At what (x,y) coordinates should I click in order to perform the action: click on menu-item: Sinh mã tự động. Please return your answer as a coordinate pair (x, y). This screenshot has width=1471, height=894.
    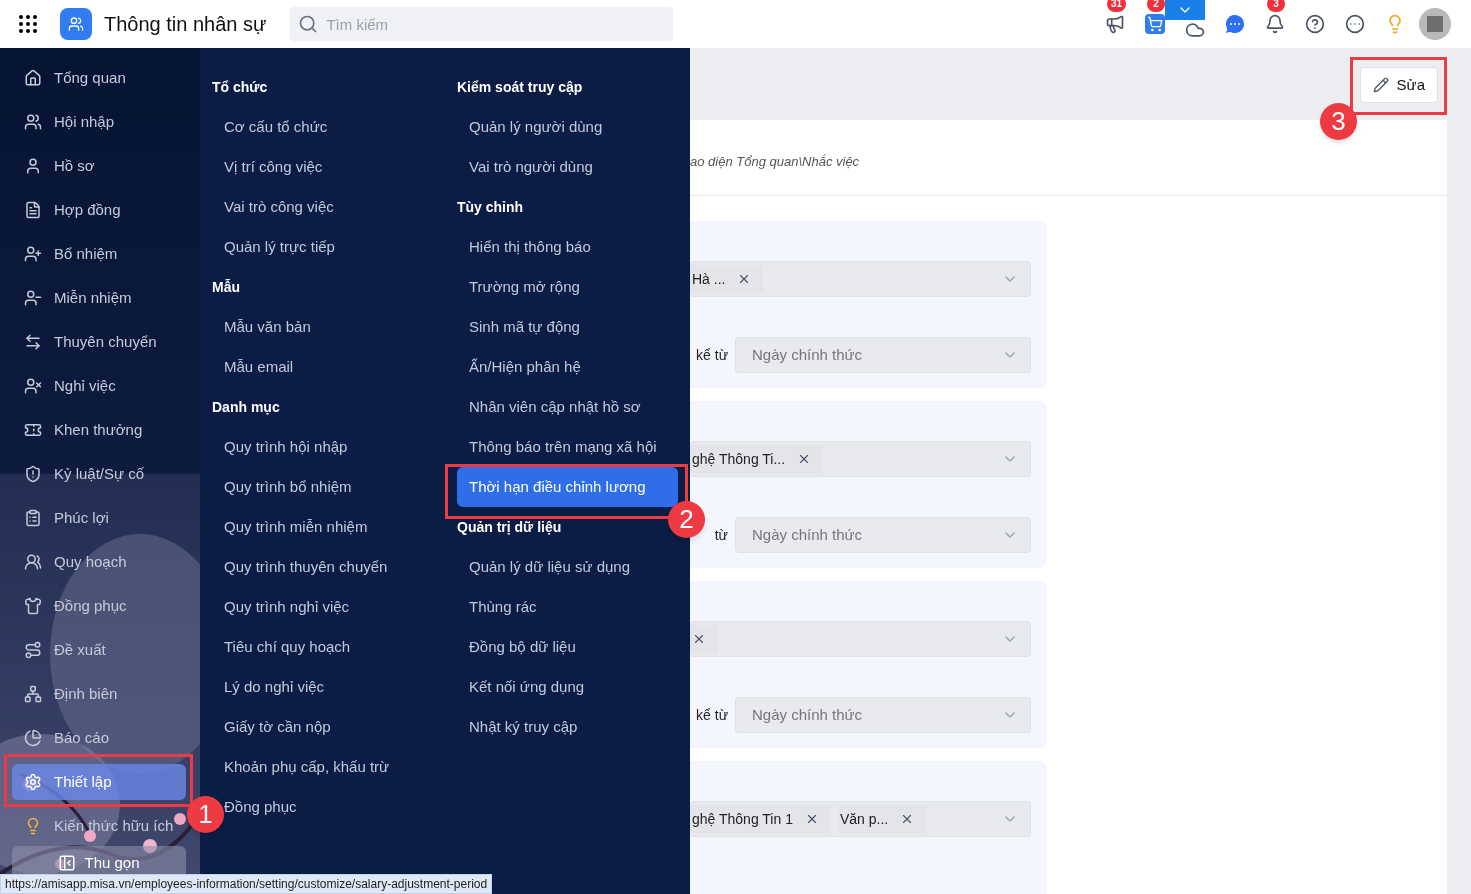
    Looking at the image, I should click on (524, 327).